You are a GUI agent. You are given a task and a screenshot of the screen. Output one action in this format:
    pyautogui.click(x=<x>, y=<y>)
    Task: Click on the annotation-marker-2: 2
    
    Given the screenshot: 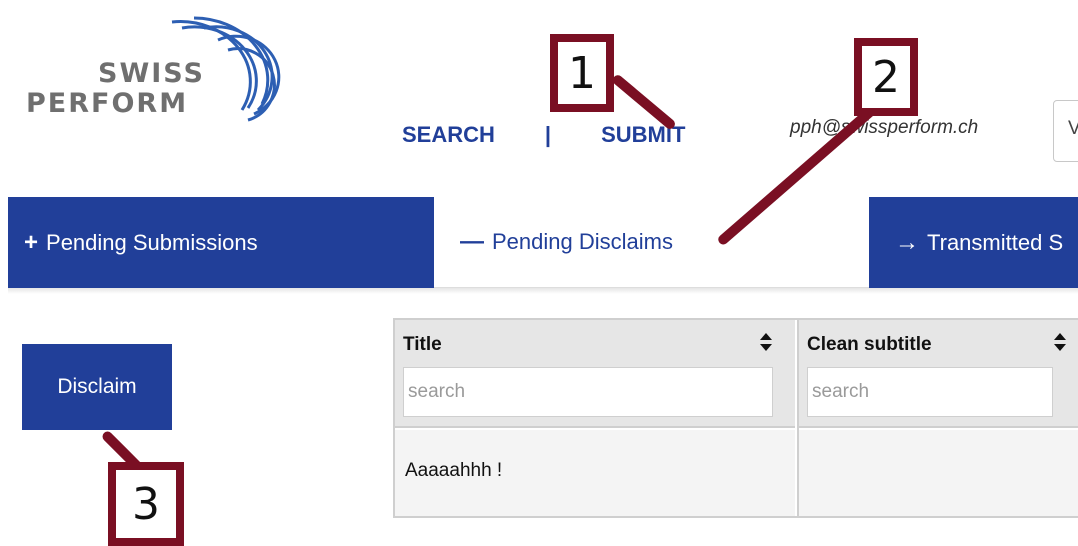 What is the action you would take?
    pyautogui.click(x=886, y=77)
    